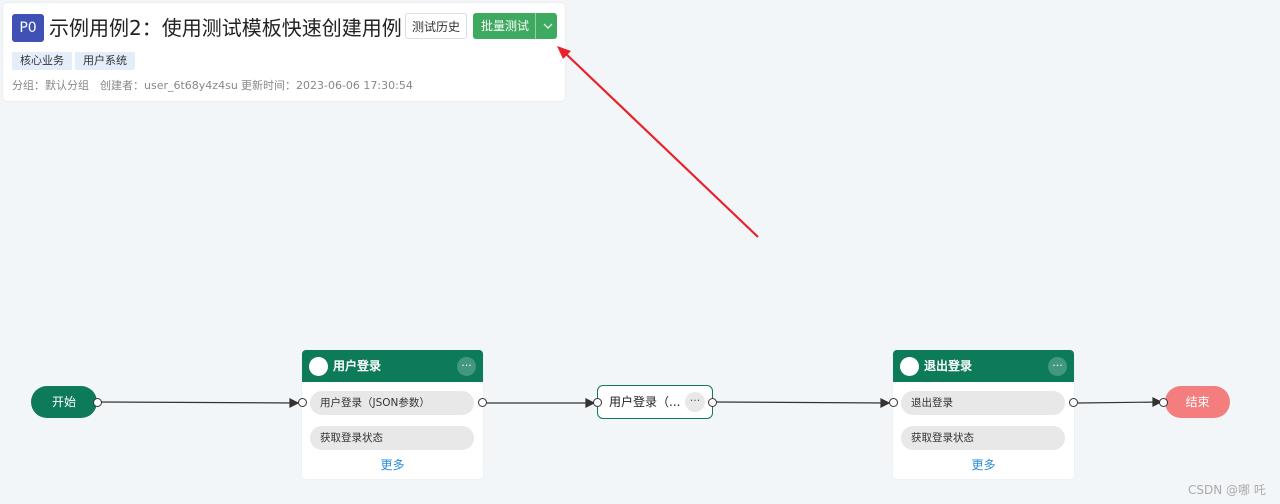  What do you see at coordinates (64, 402) in the screenshot?
I see `start-node: 开始` at bounding box center [64, 402].